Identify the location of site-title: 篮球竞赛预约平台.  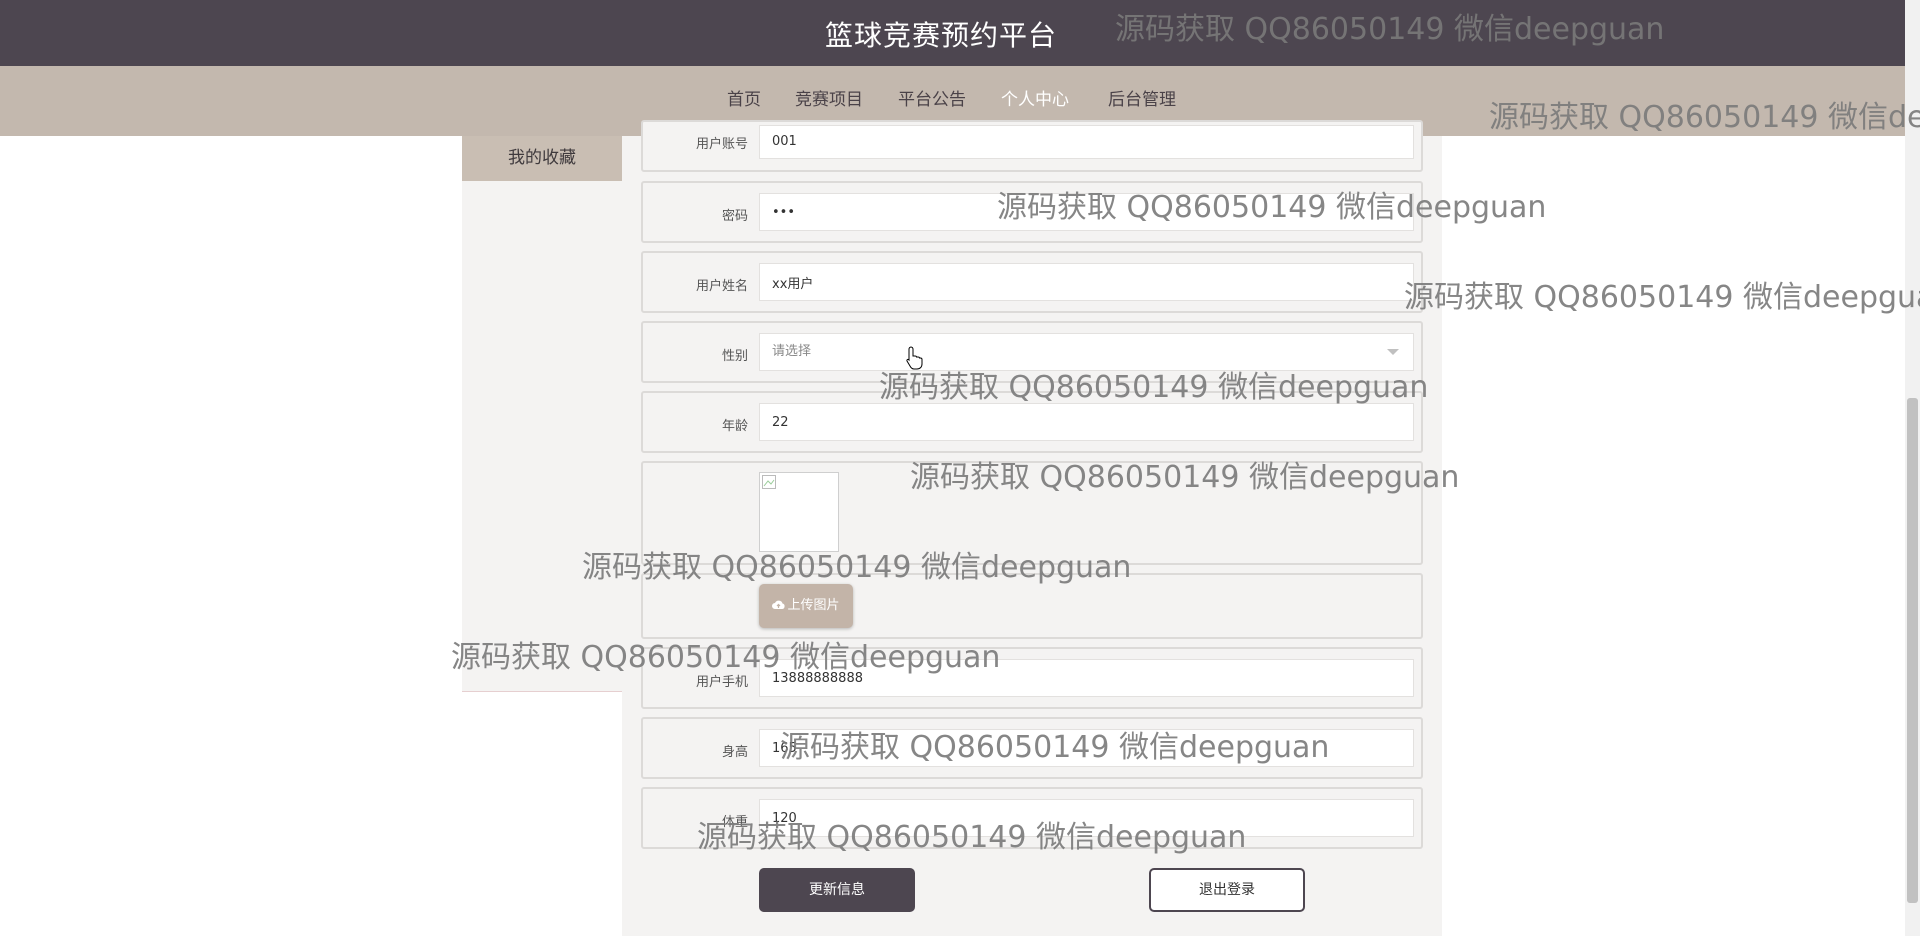
(940, 35).